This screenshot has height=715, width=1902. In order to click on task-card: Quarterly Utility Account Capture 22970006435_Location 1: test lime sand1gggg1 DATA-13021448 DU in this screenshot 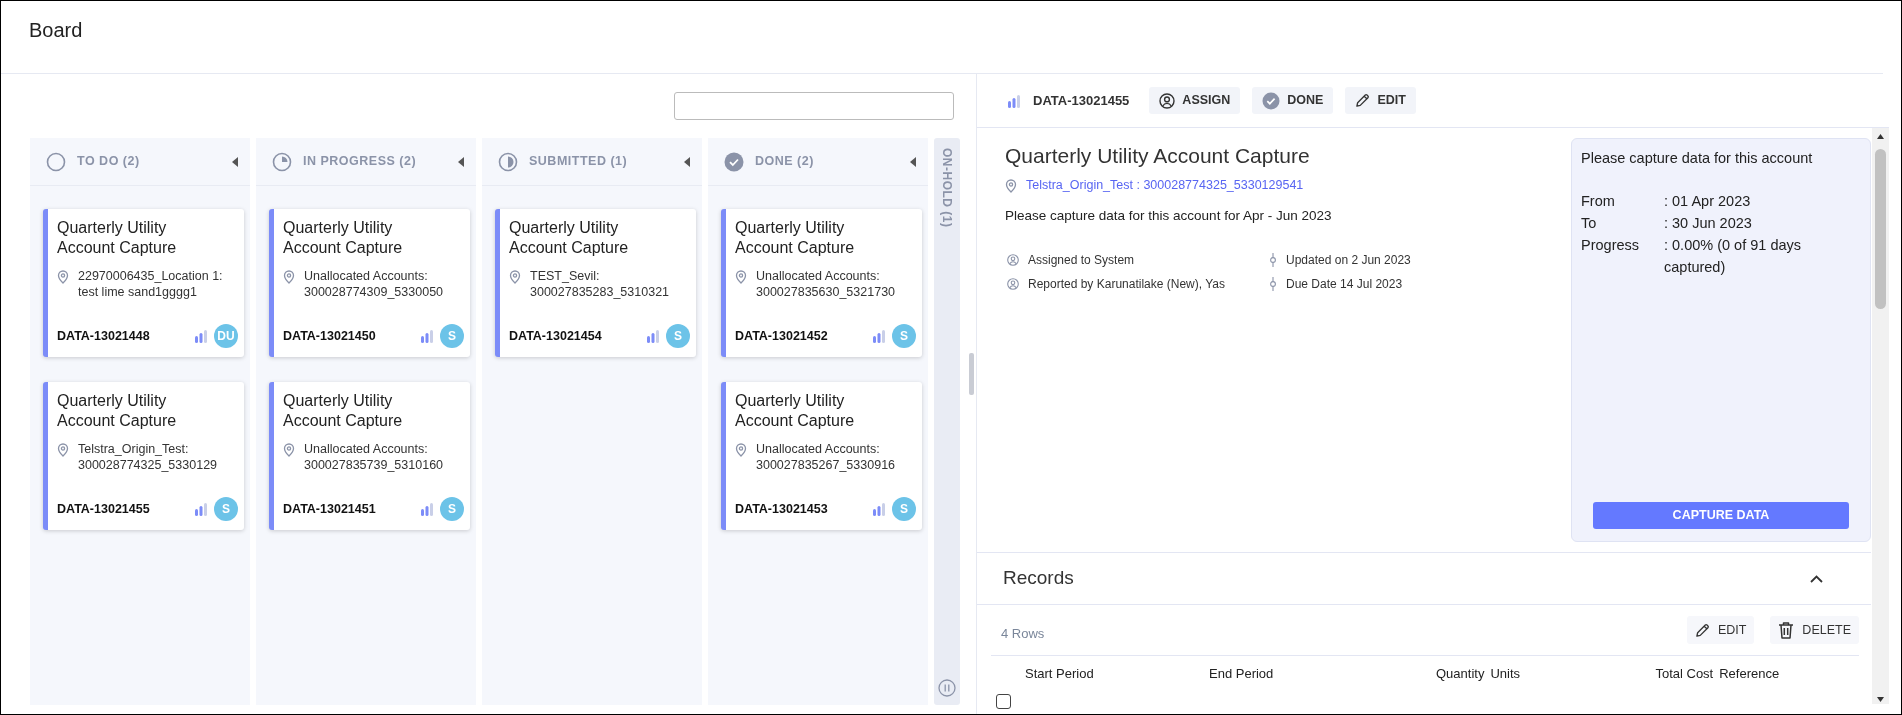, I will do `click(143, 283)`.